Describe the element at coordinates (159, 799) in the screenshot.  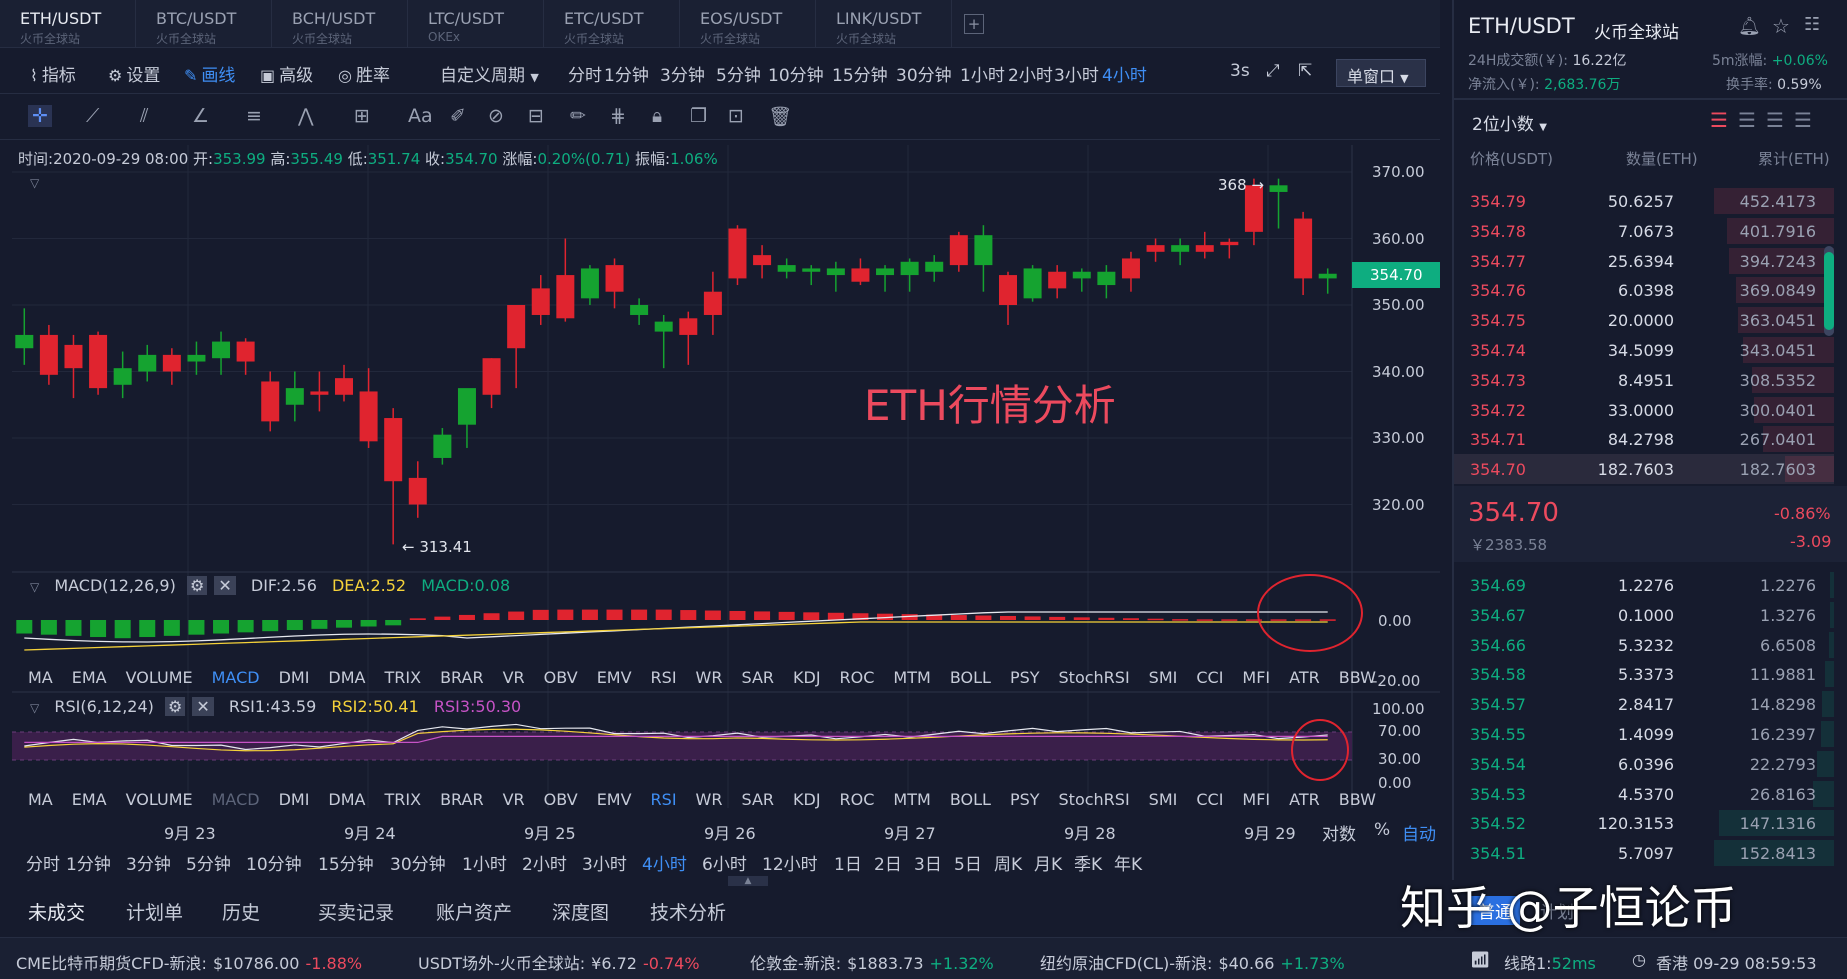
I see `ind-volume: VOLUME` at that location.